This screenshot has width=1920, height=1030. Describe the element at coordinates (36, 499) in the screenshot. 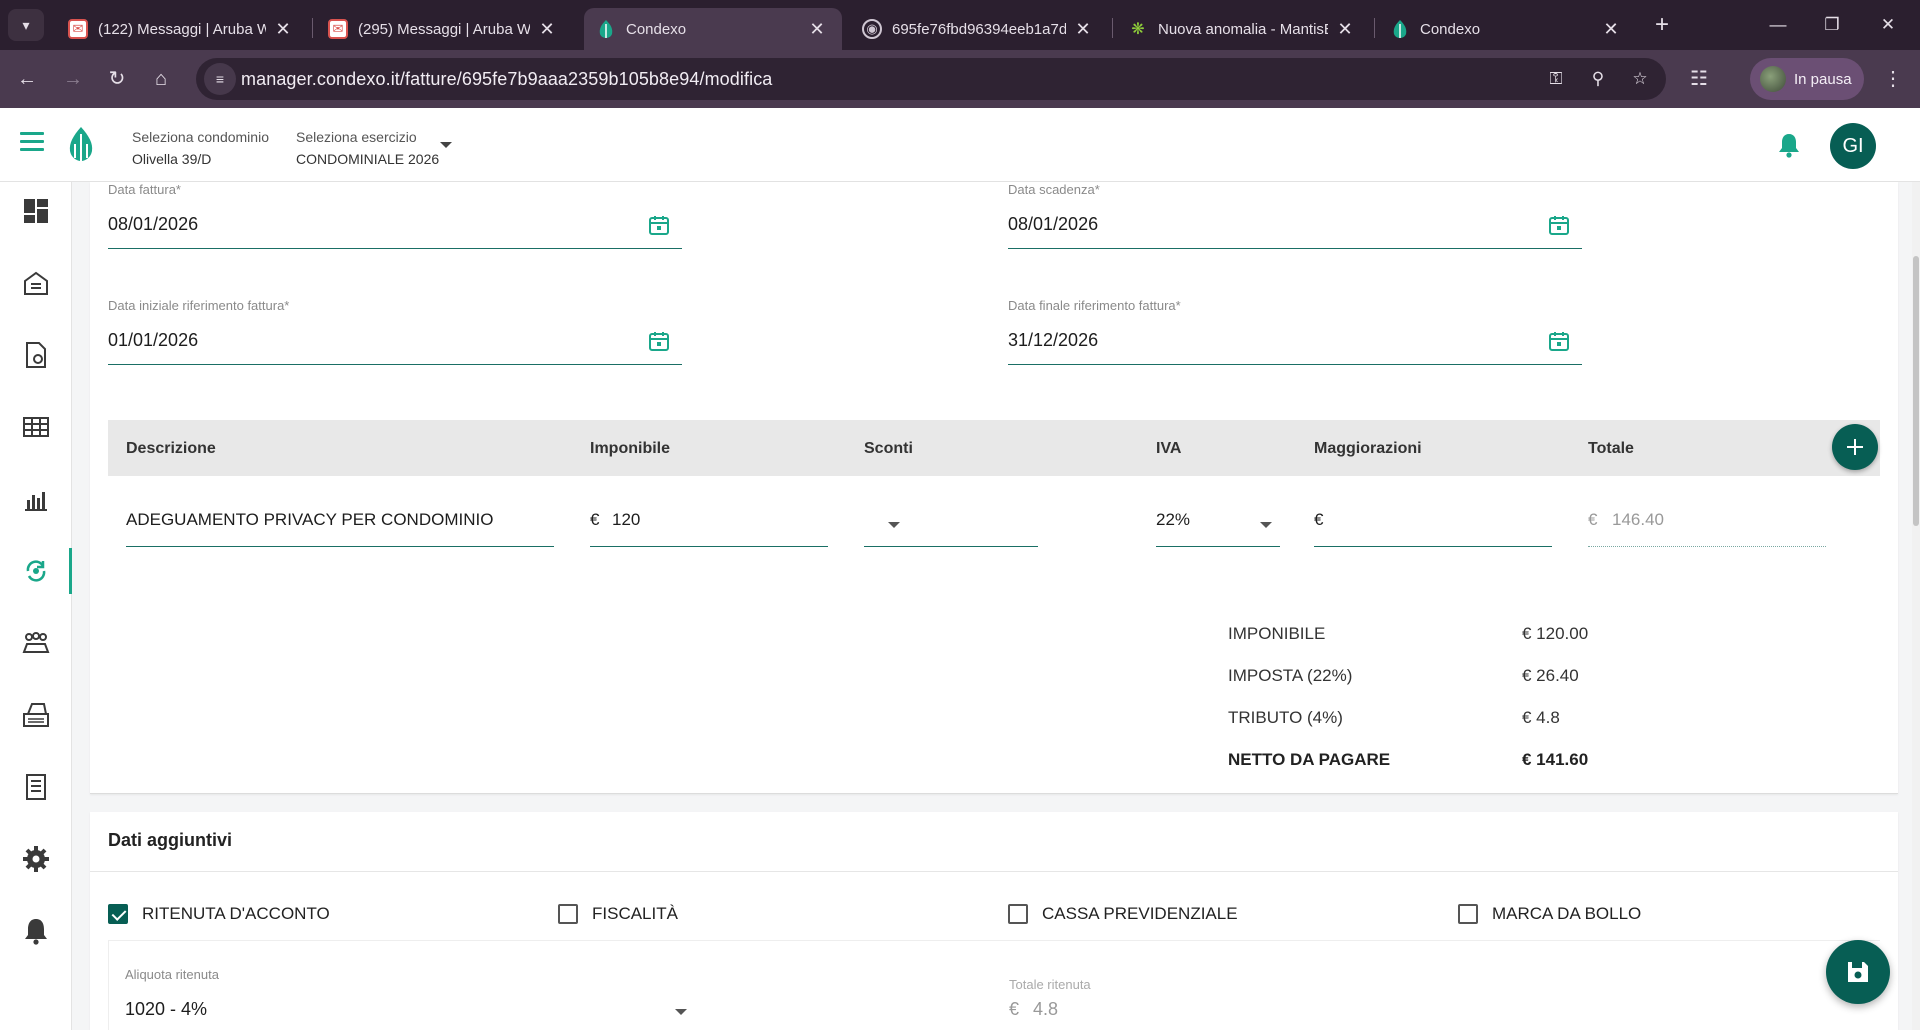

I see `chart-icon` at that location.